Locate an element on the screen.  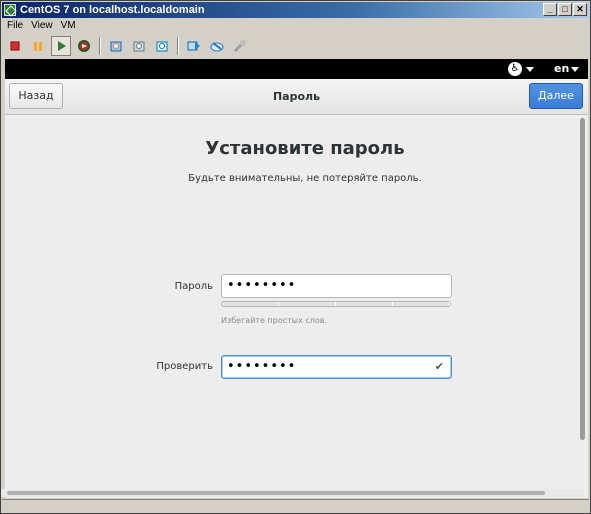
pause-icon is located at coordinates (38, 46).